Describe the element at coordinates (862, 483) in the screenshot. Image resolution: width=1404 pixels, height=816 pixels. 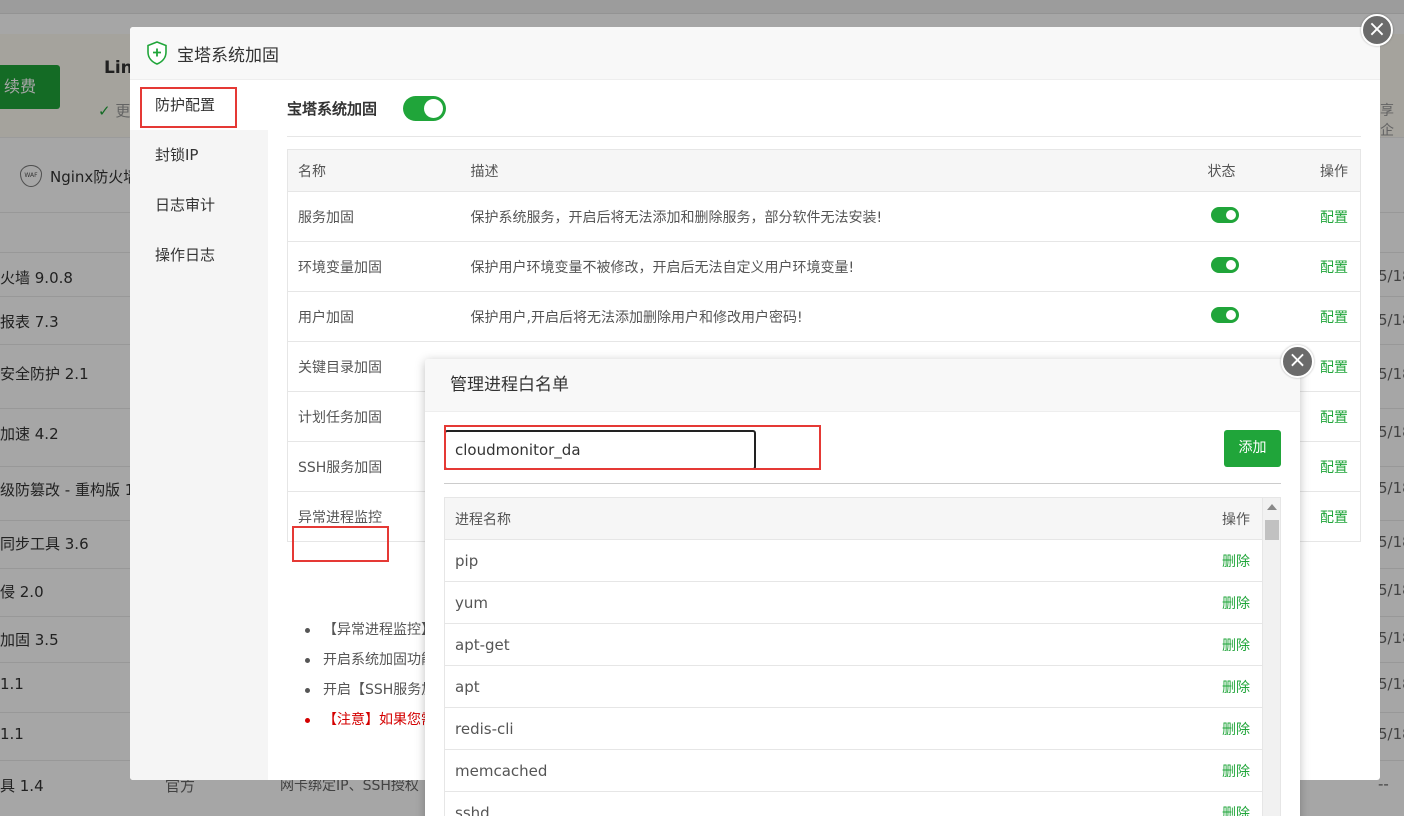
I see `divider` at that location.